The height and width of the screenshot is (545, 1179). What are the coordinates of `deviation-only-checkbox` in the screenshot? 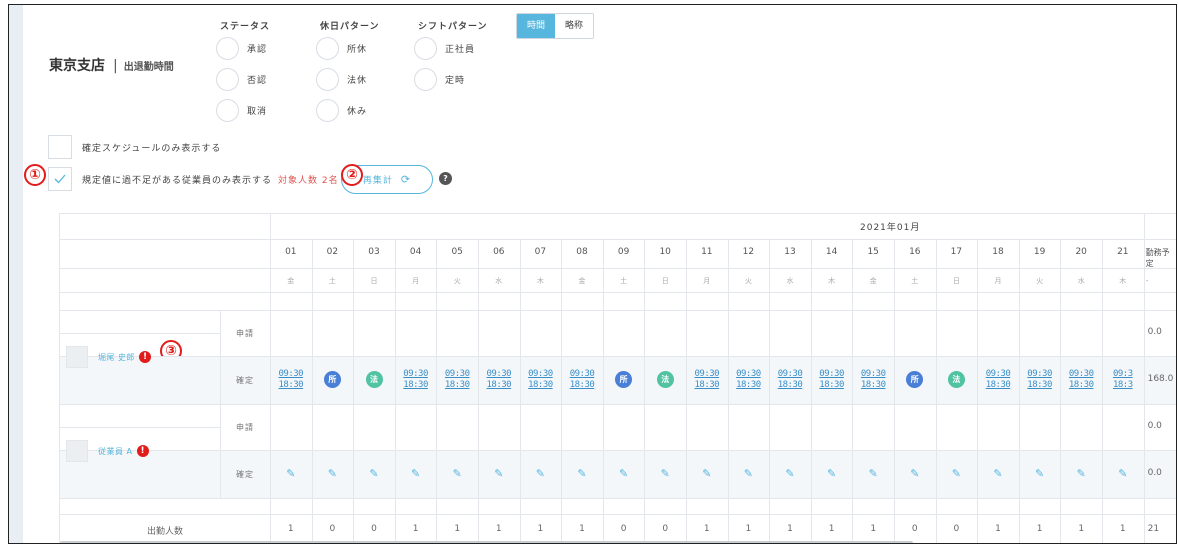 It's located at (60, 179).